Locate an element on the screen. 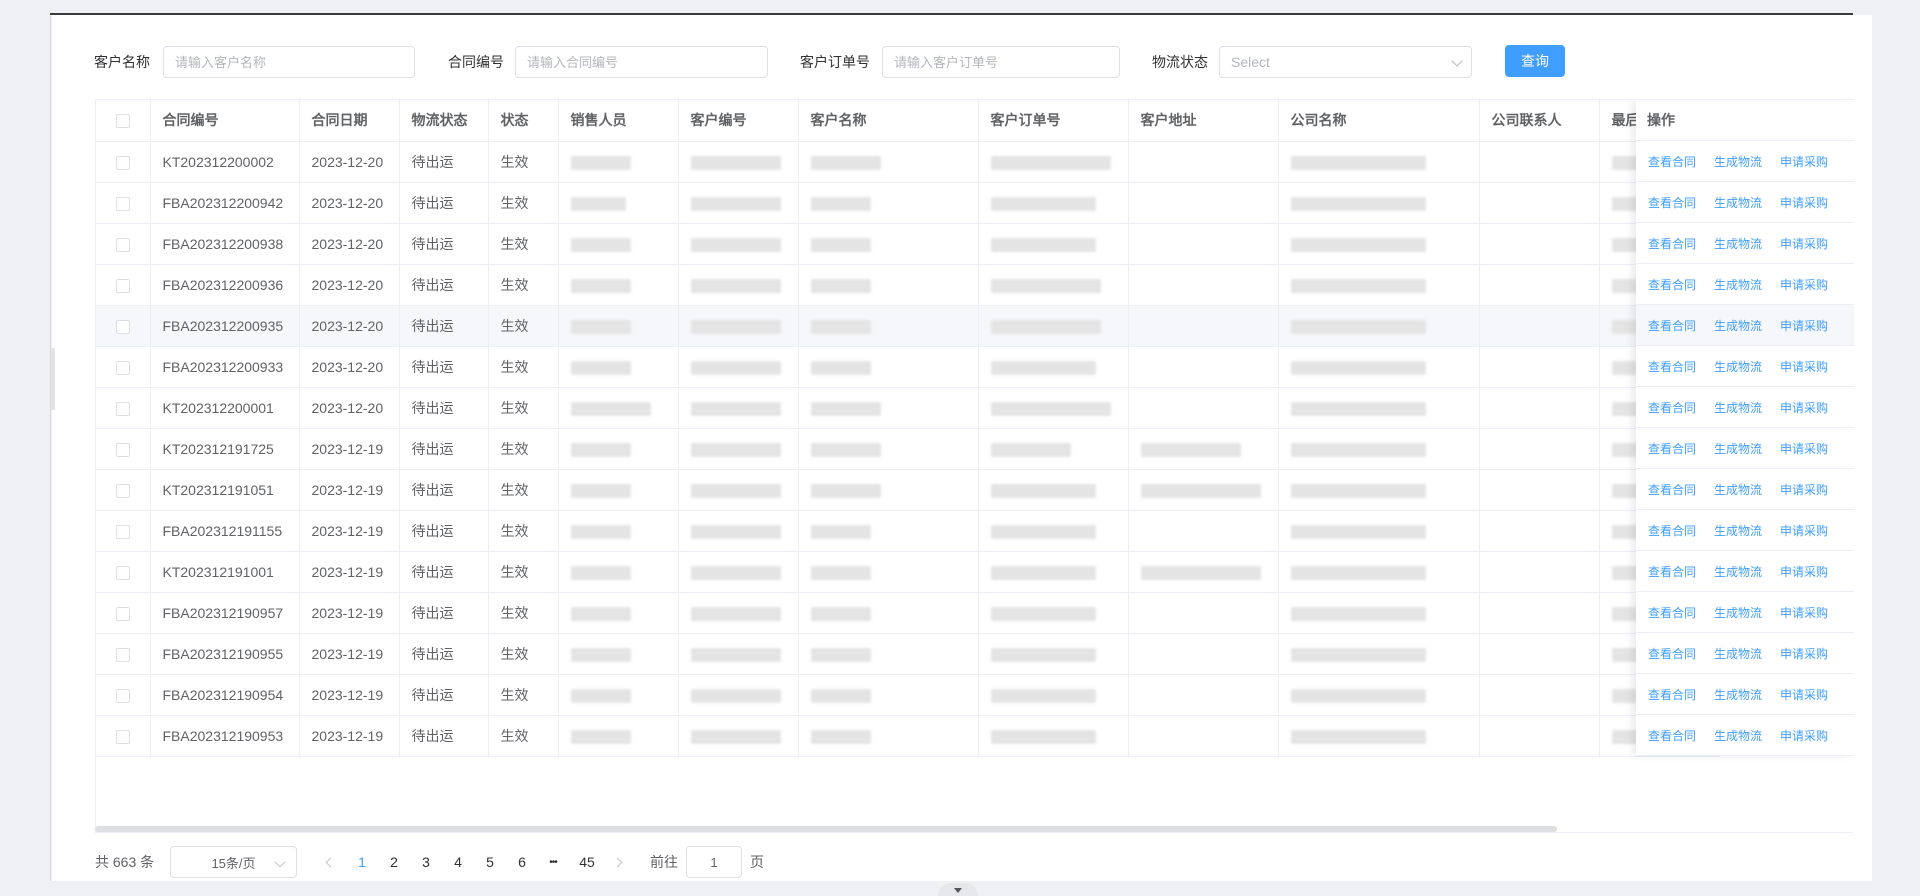 This screenshot has width=1920, height=896. col-company-name: 公司名称 is located at coordinates (1379, 121).